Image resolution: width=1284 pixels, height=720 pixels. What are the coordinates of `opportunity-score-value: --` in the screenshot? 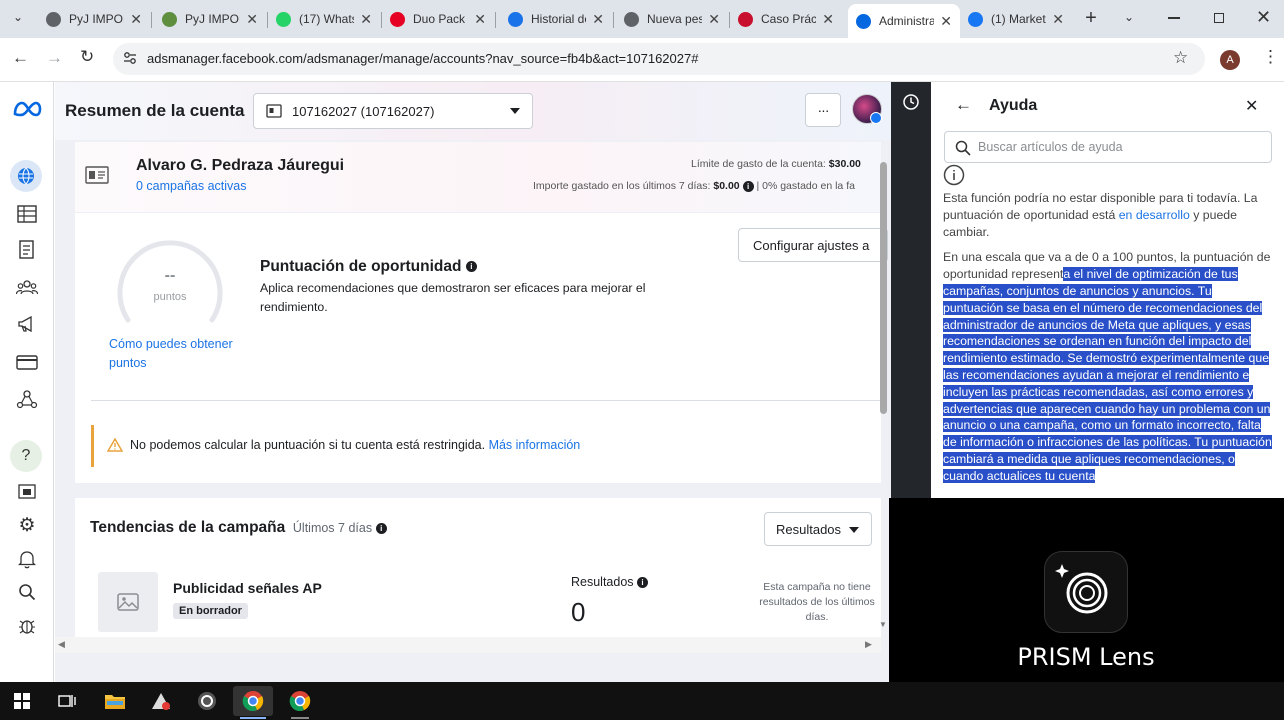 It's located at (170, 275).